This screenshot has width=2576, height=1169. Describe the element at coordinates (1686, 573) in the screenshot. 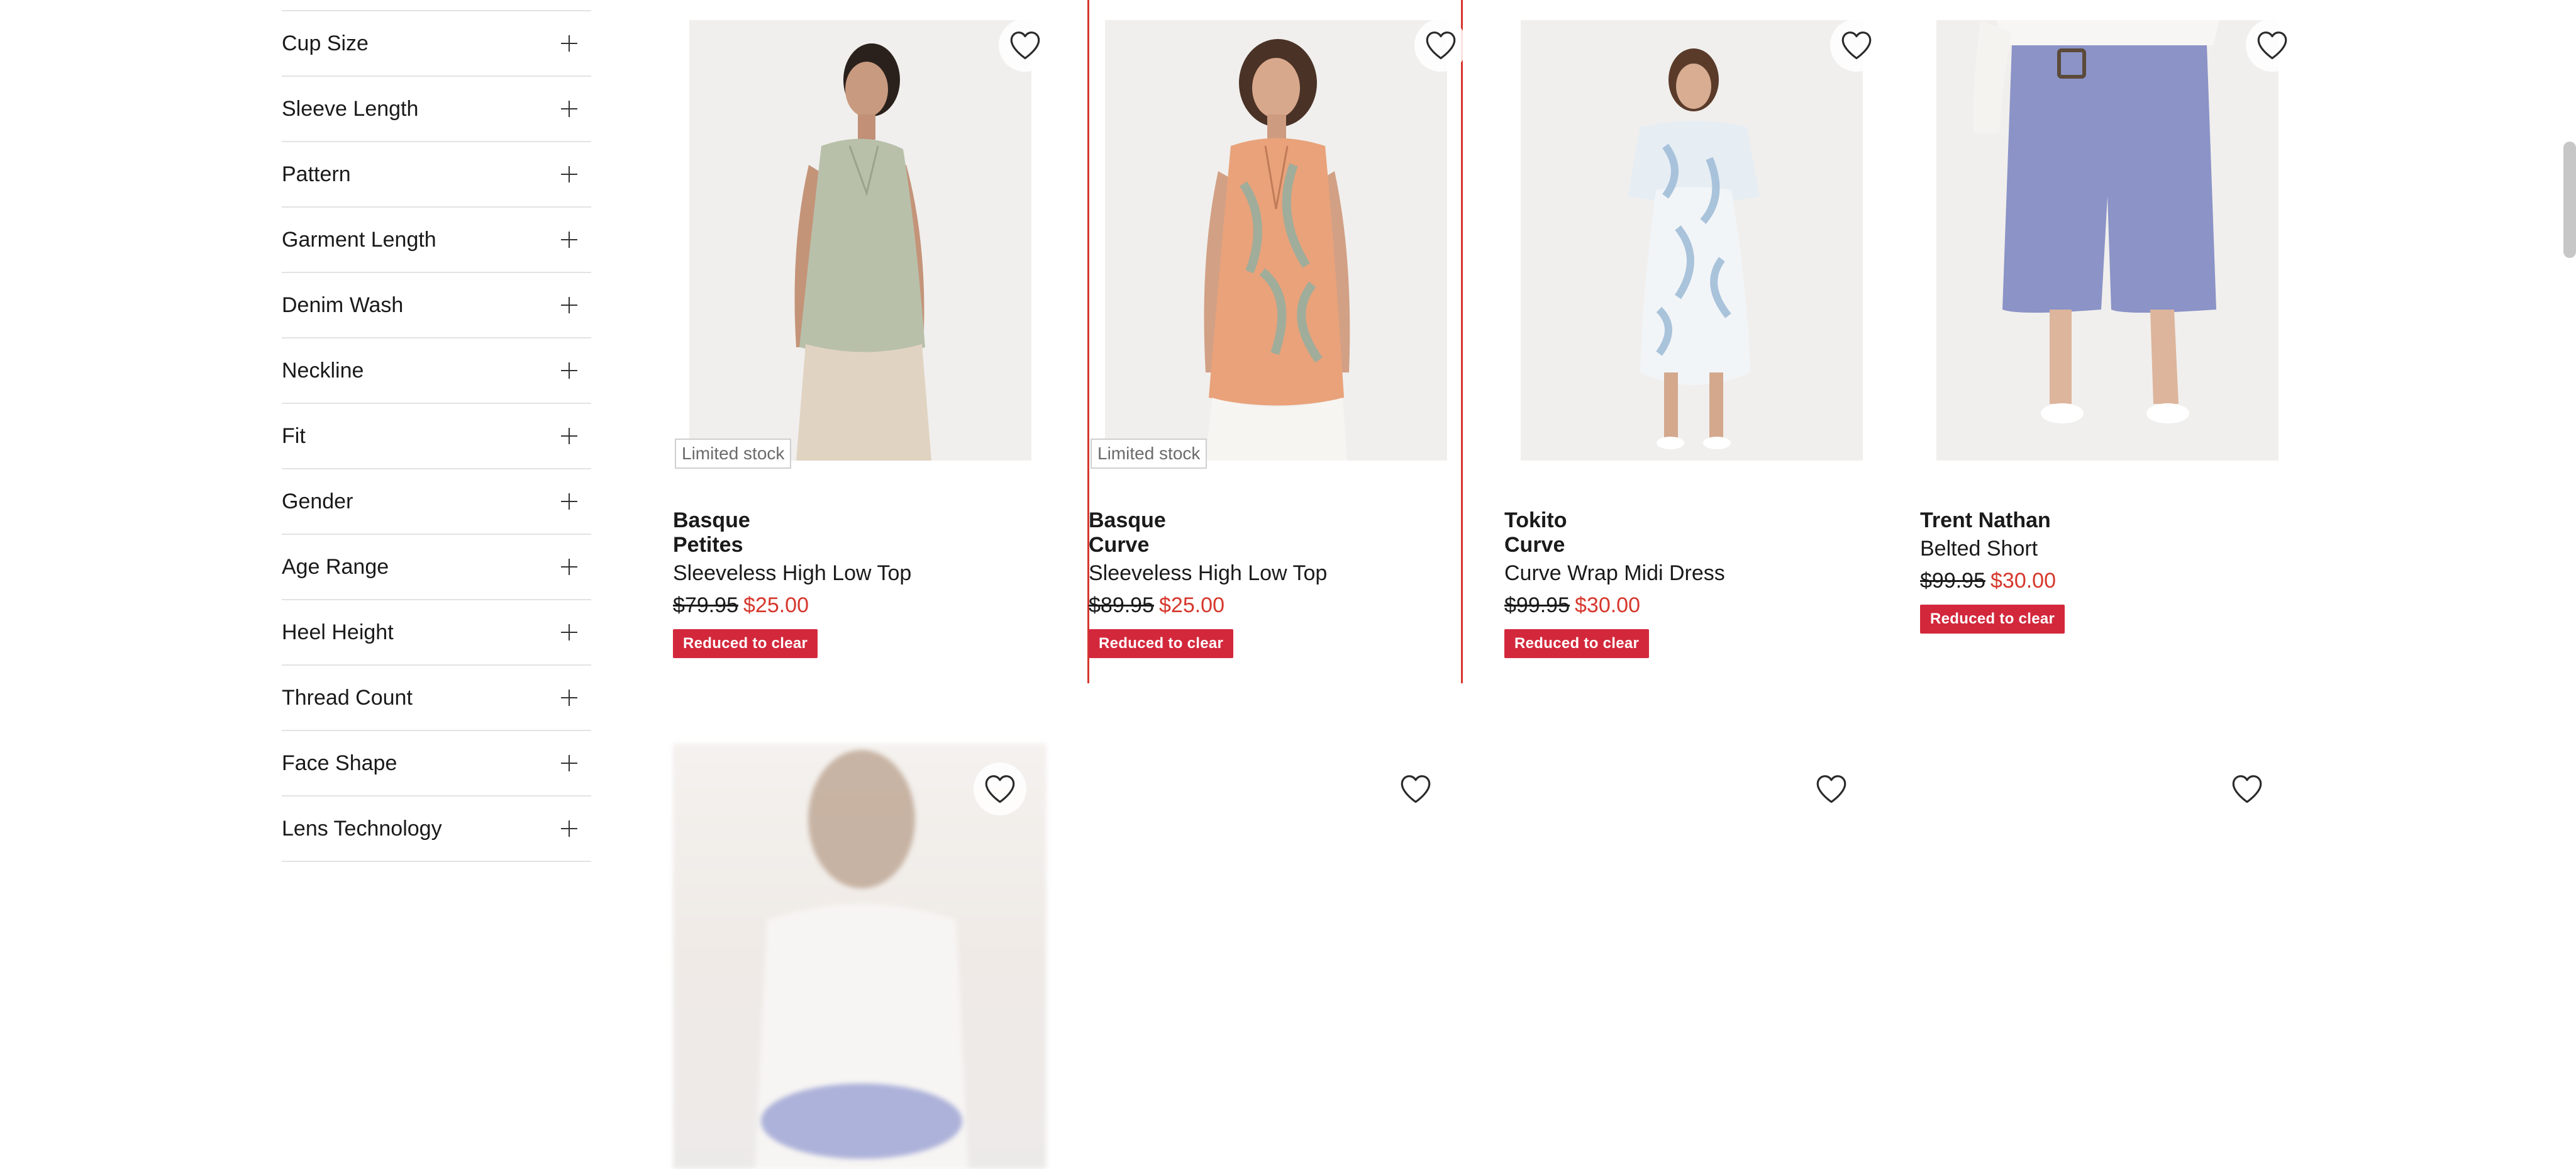

I see `product-name: Curve Wrap Midi Dress` at that location.